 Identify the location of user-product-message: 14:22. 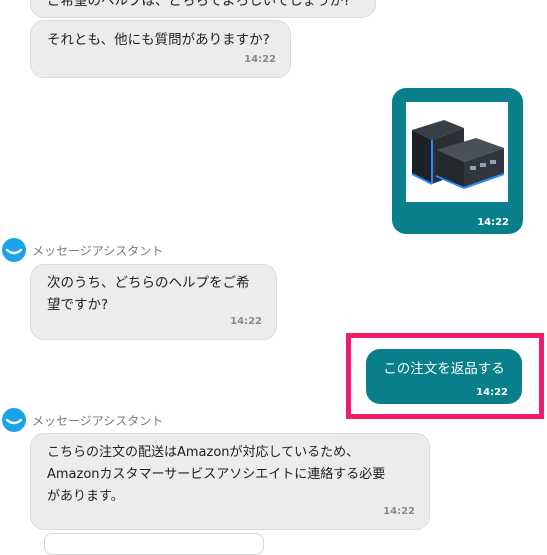
(457, 161).